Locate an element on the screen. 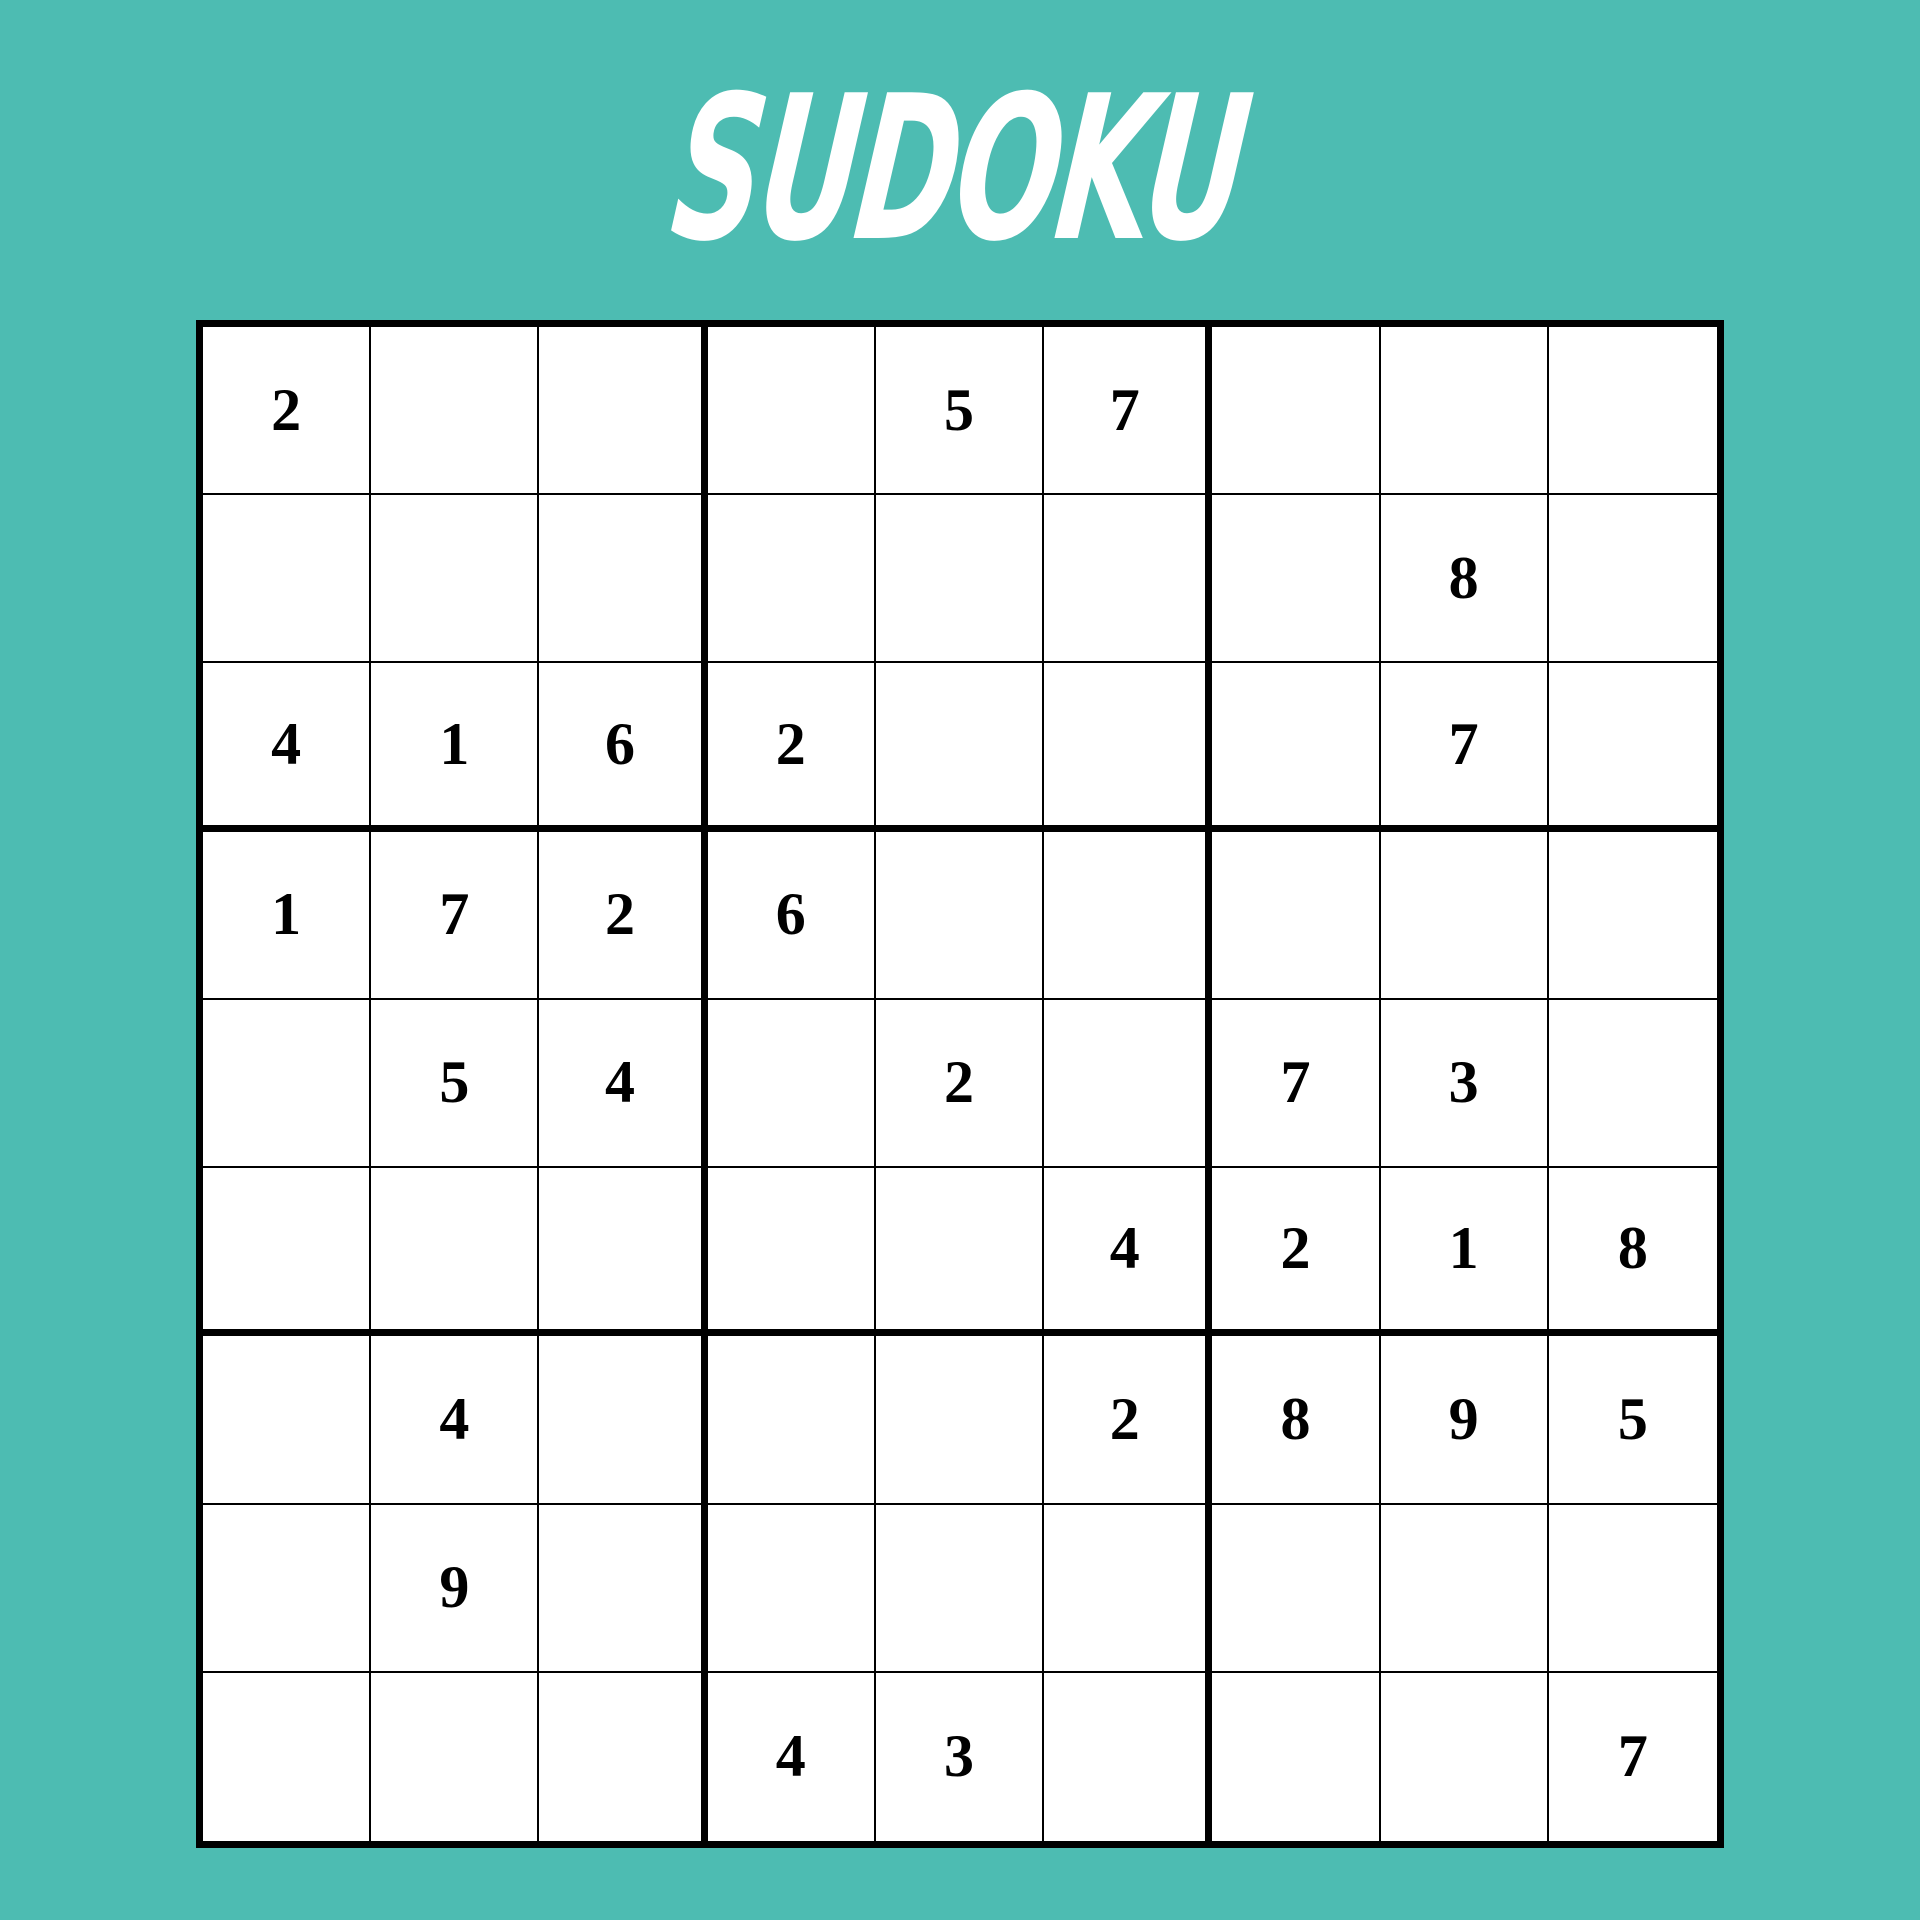  sudoku-title: SUDOKU is located at coordinates (960, 169).